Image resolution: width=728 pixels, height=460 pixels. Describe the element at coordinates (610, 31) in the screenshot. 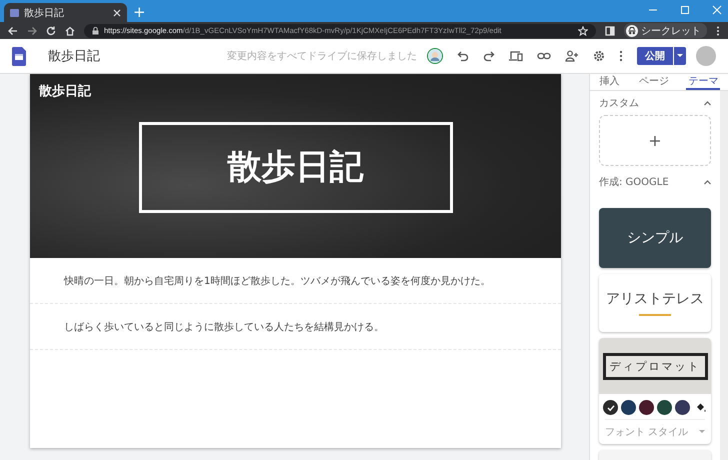

I see `side-panel-icon` at that location.